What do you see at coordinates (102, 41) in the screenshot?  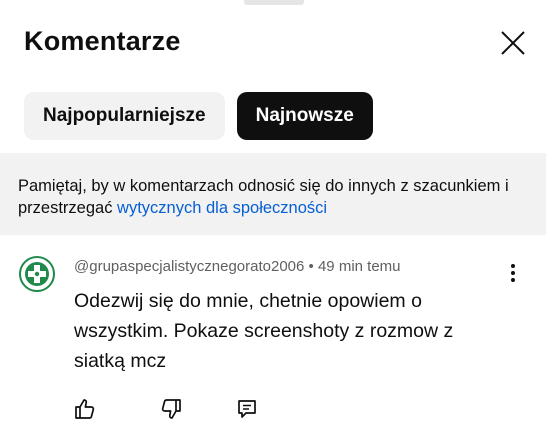 I see `page-title: Komentarze` at bounding box center [102, 41].